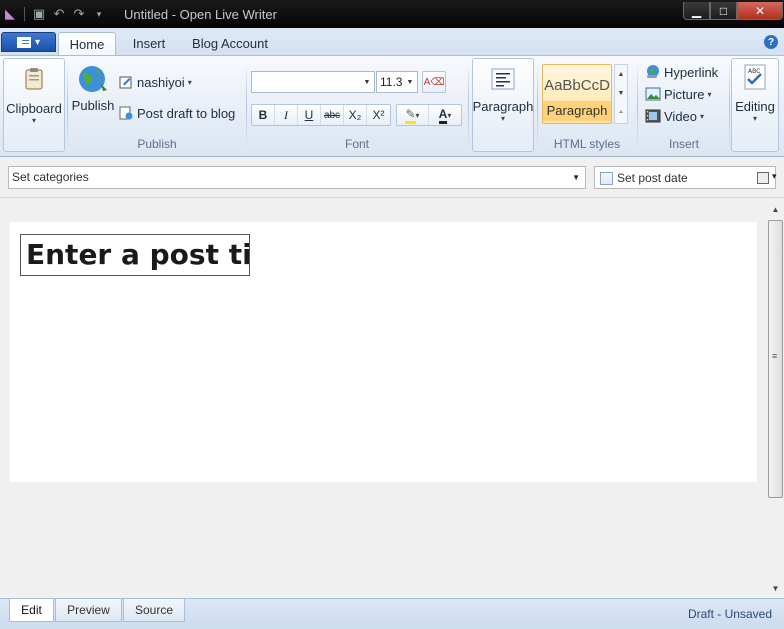 This screenshot has width=784, height=629. Describe the element at coordinates (263, 115) in the screenshot. I see `bold-button: B` at that location.